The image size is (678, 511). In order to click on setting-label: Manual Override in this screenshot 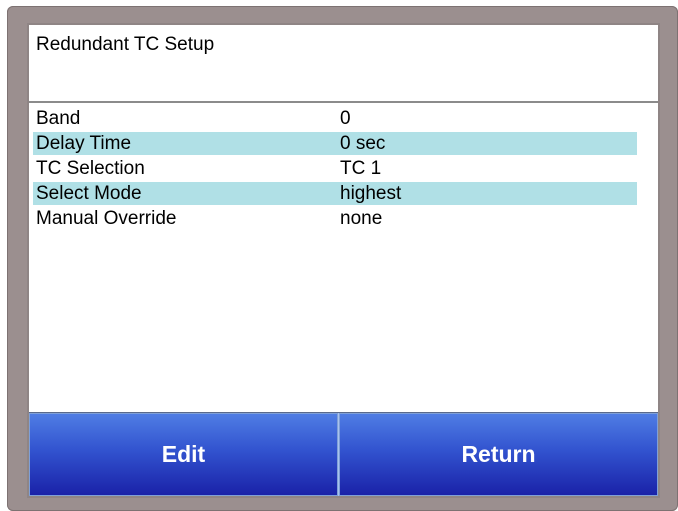, I will do `click(106, 218)`.